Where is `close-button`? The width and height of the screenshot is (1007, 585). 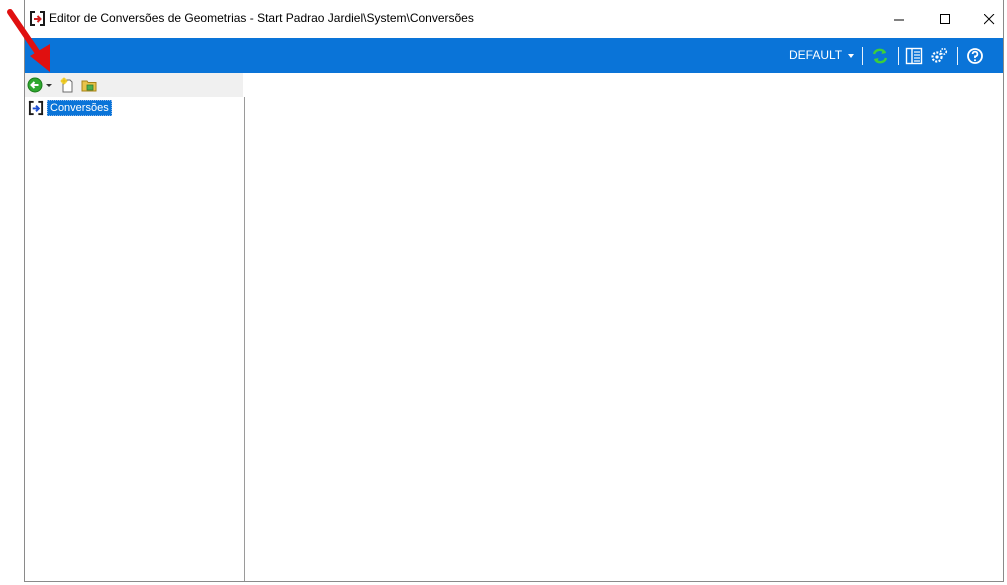
close-button is located at coordinates (986, 19).